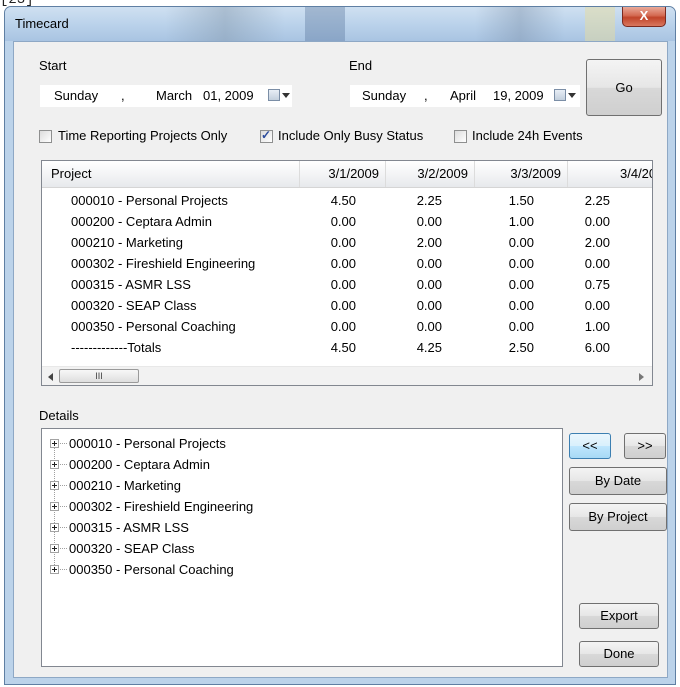 Image resolution: width=680 pixels, height=687 pixels. I want to click on column-header-day: 3/1/2009, so click(343, 174).